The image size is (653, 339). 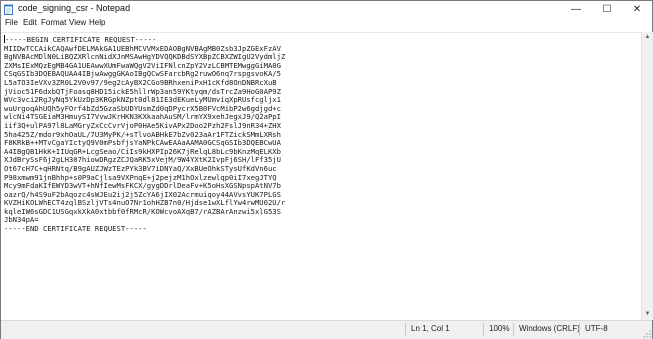 I want to click on vertical-scrollbar: ▲ ▼, so click(x=647, y=176).